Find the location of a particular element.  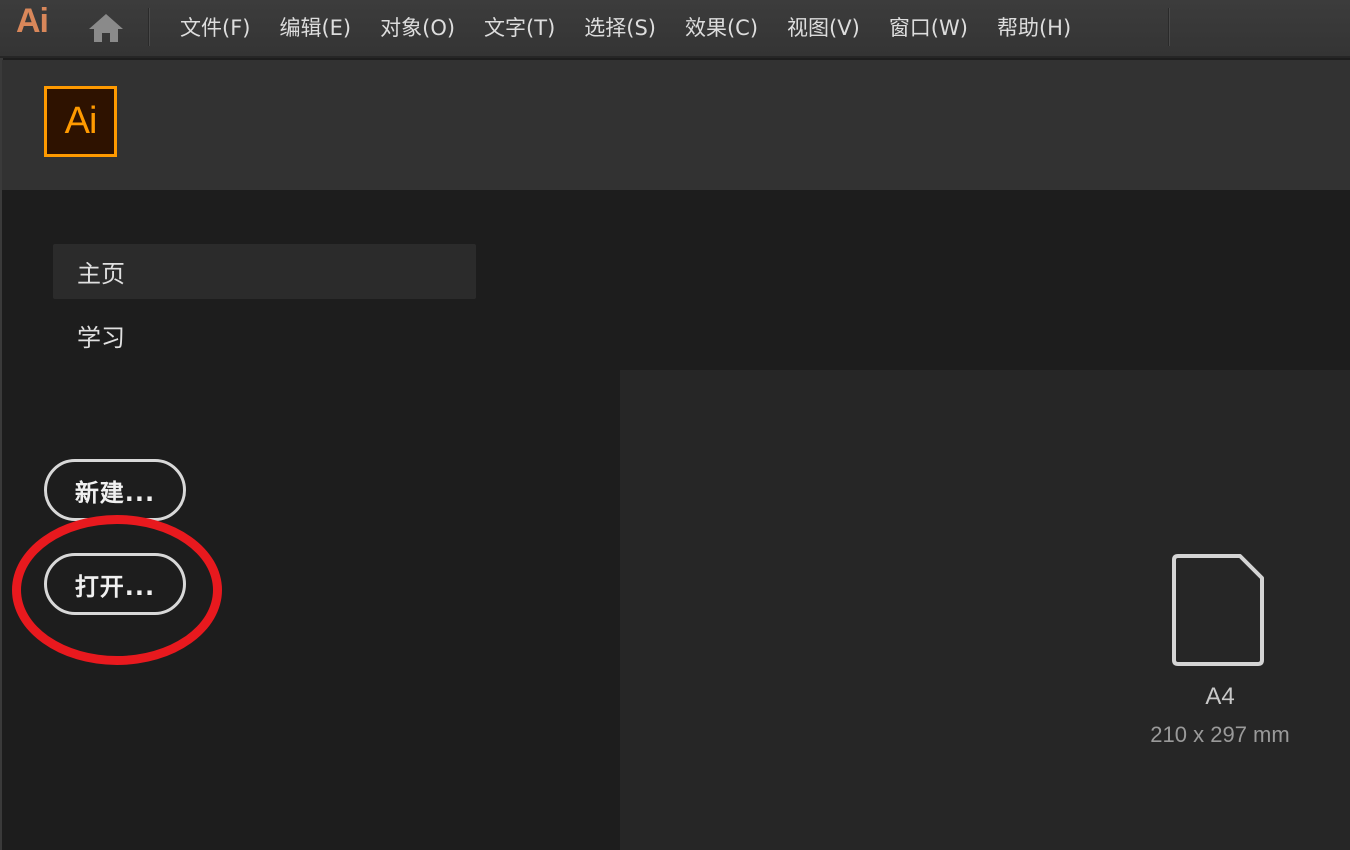

app-logo: Ai is located at coordinates (32, 21).